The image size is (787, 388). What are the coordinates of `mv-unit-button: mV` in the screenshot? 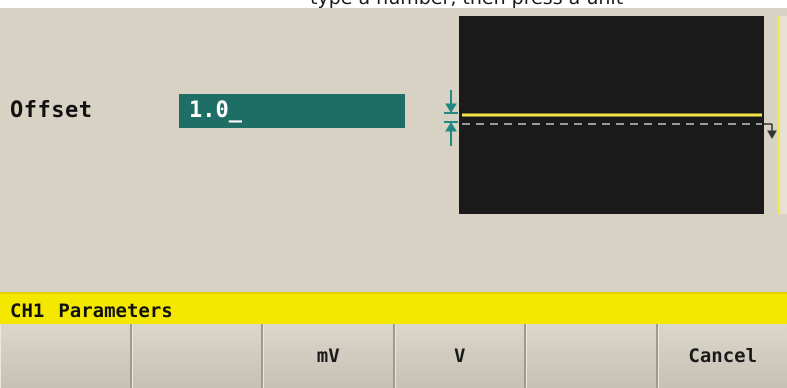 It's located at (329, 356).